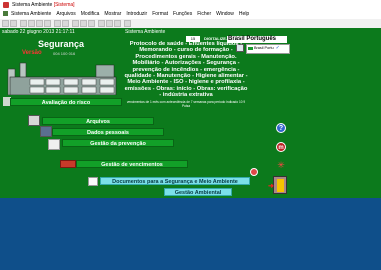 The width and height of the screenshot is (381, 270). I want to click on m-icon: m, so click(281, 147).